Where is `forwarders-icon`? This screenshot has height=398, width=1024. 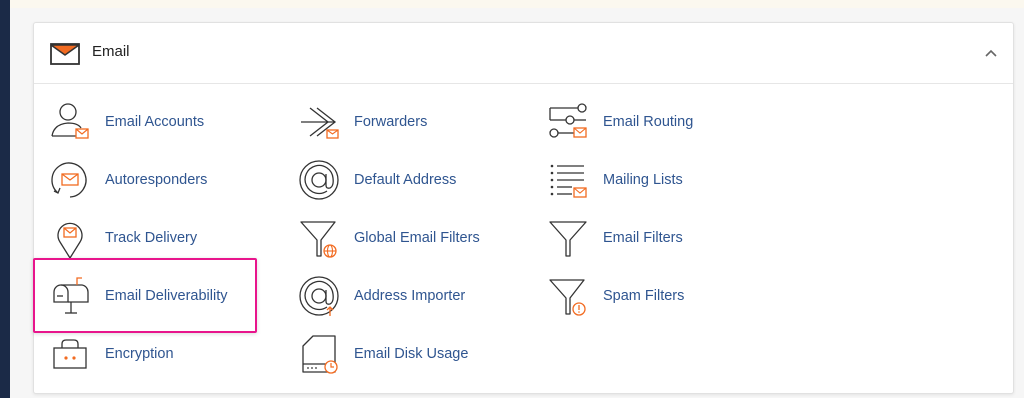 forwarders-icon is located at coordinates (319, 122).